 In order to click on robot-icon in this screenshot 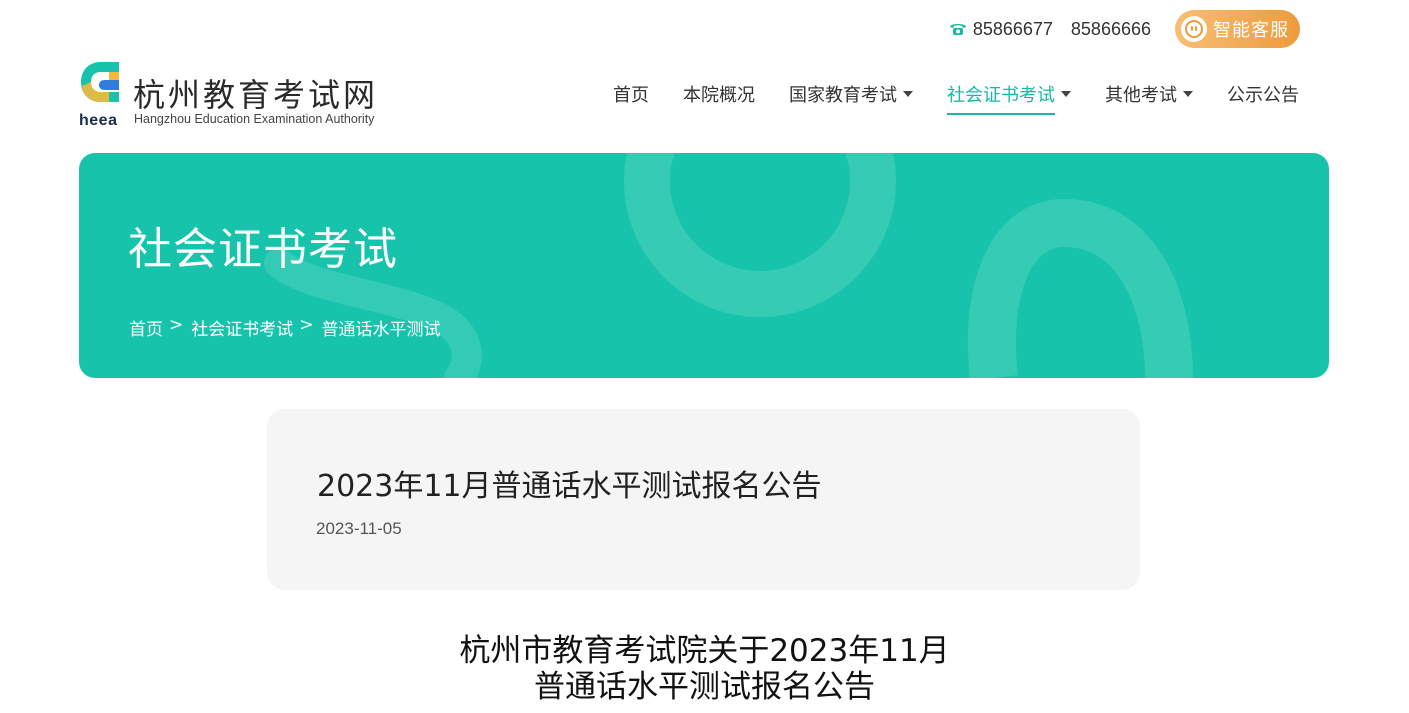, I will do `click(1194, 29)`.